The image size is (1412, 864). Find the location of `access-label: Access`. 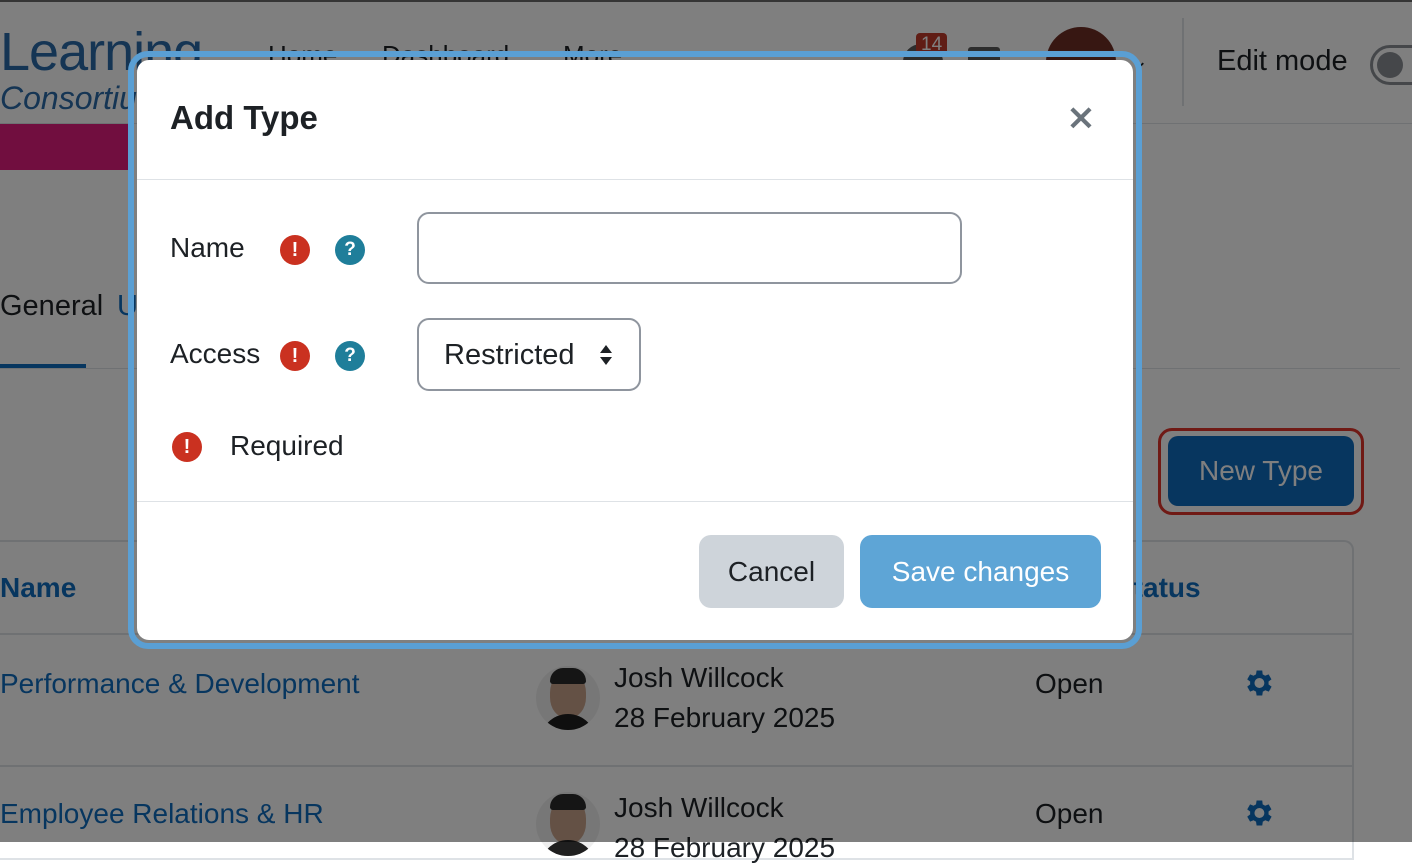

access-label: Access is located at coordinates (215, 353).